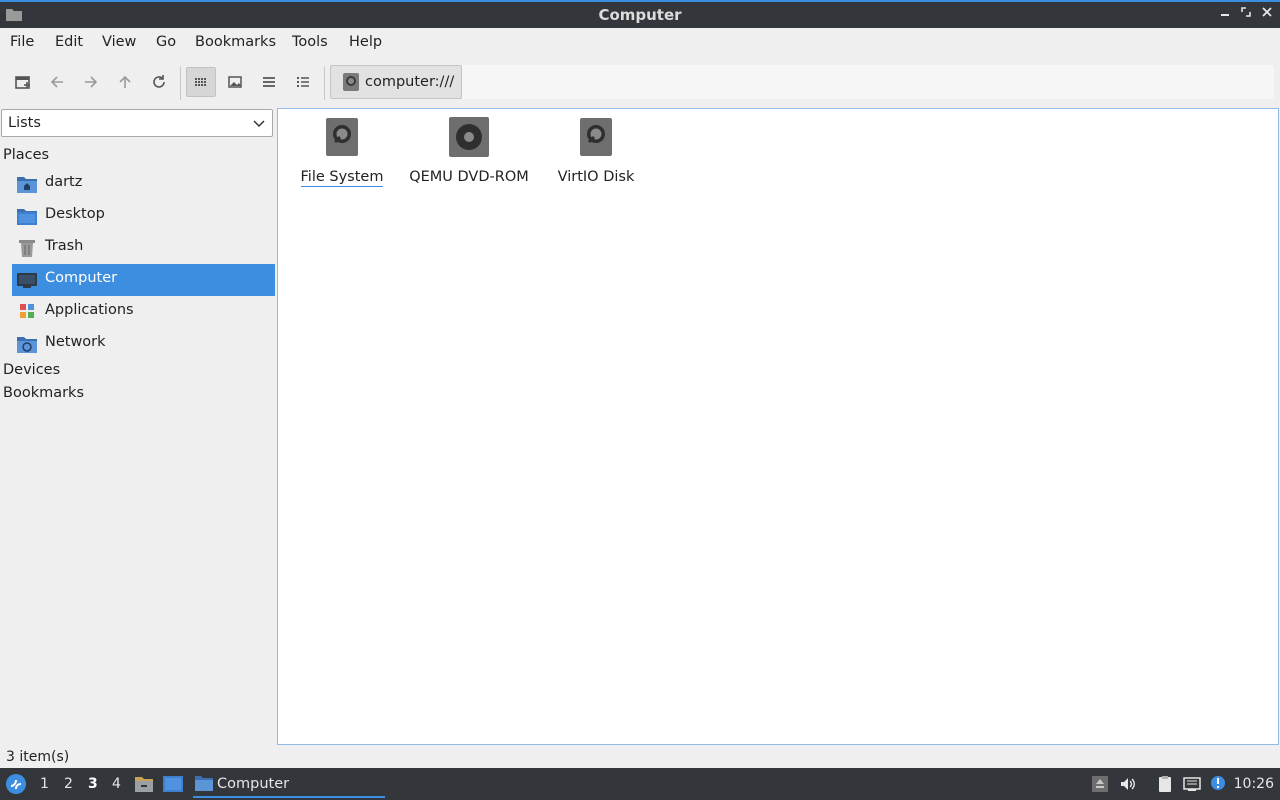 This screenshot has width=1280, height=800. Describe the element at coordinates (1165, 784) in the screenshot. I see `clipboard-icon` at that location.